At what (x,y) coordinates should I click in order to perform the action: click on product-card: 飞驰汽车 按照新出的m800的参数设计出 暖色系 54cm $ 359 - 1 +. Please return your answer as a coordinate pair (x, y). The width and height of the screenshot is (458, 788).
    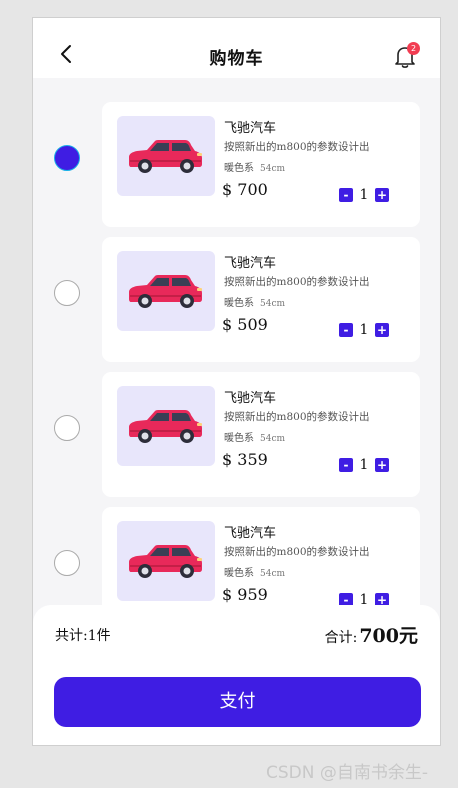
    Looking at the image, I should click on (261, 434).